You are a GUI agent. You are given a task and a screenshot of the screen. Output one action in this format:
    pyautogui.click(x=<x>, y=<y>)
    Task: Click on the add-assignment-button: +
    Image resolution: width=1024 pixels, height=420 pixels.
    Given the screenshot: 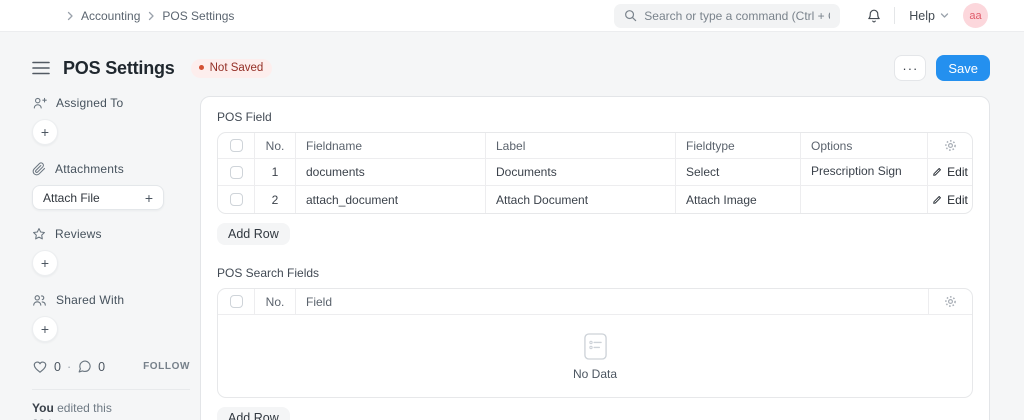 What is the action you would take?
    pyautogui.click(x=45, y=132)
    